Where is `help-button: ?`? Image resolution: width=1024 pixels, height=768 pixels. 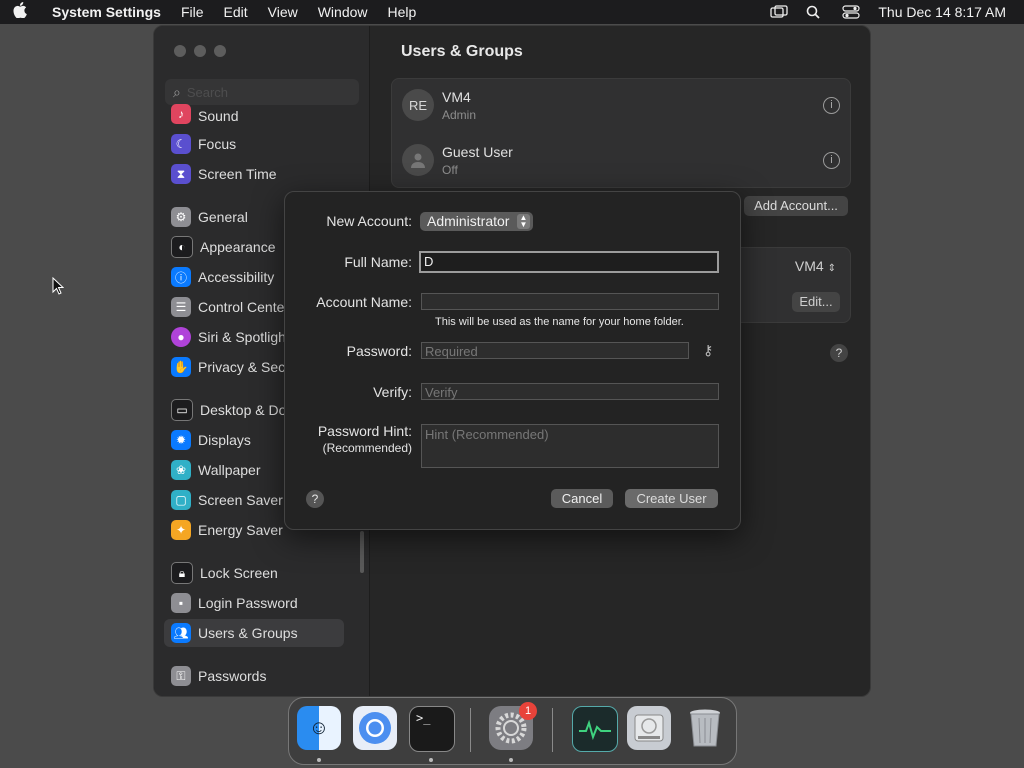 help-button: ? is located at coordinates (839, 353).